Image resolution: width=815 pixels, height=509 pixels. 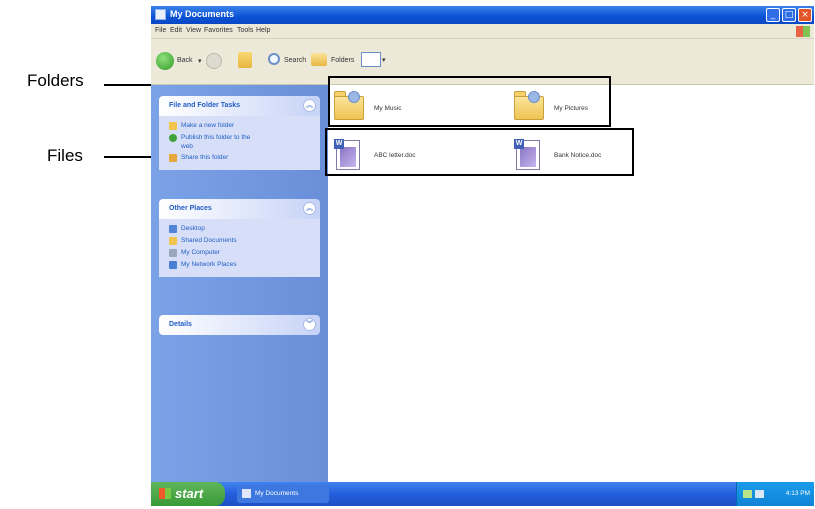 I want to click on start-label: start, so click(x=189, y=493).